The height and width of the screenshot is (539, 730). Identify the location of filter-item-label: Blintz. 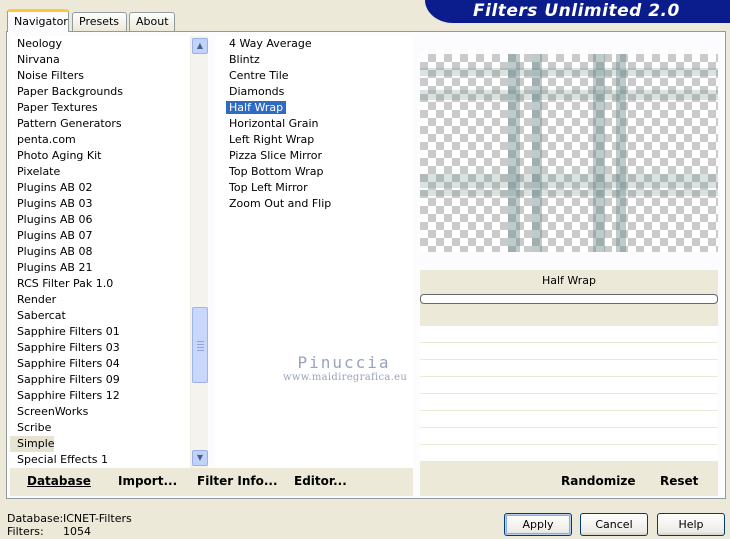
(244, 59).